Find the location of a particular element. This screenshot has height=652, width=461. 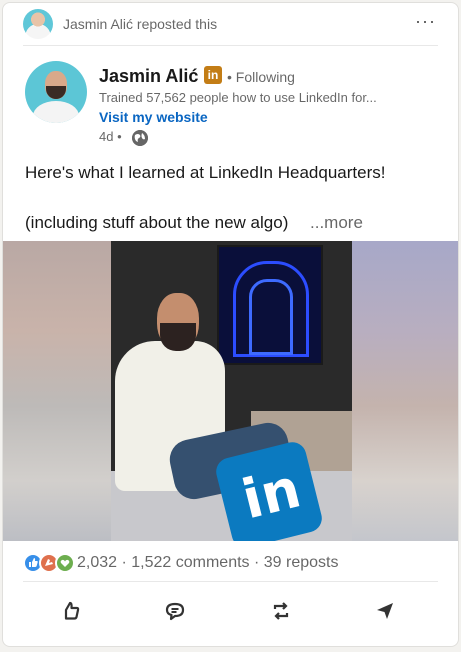

send-button is located at coordinates (386, 612).